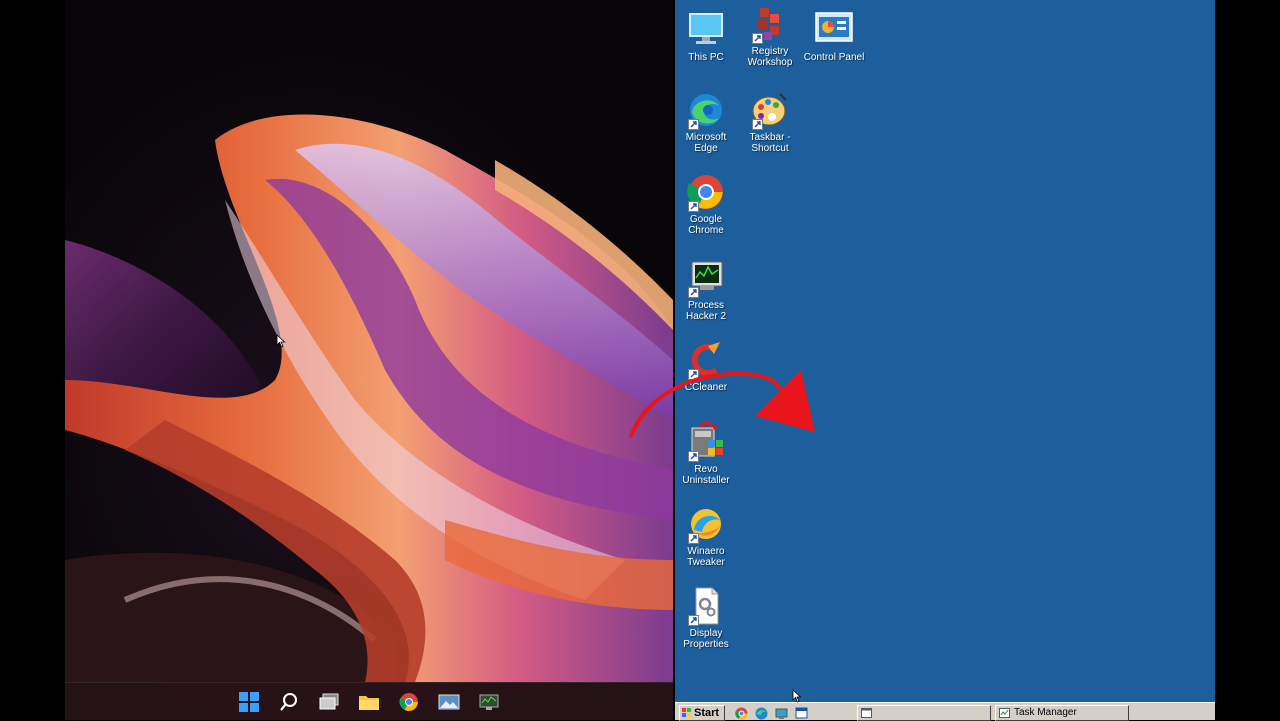 The width and height of the screenshot is (1280, 721). I want to click on desktop-icon-taskbar-shortcut: Taskbar - Shortcut, so click(770, 122).